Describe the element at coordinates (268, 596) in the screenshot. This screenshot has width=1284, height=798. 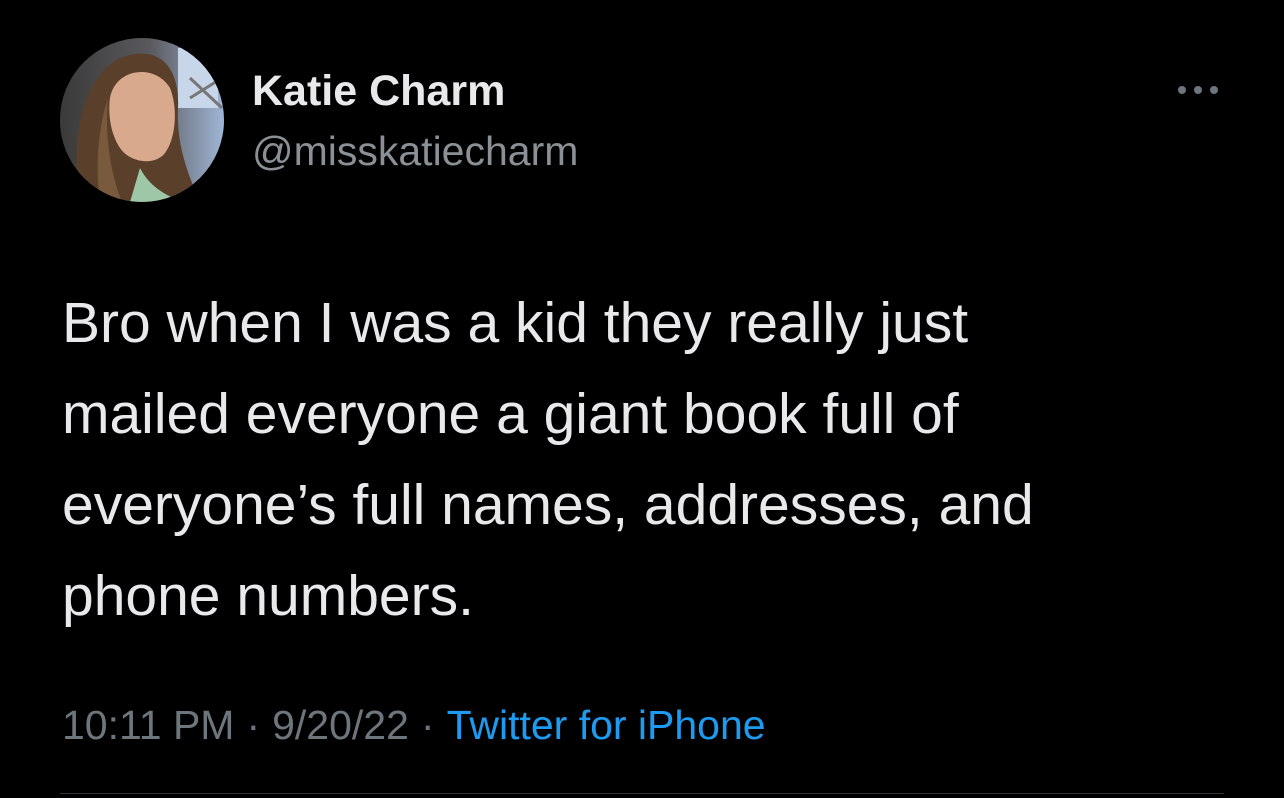
I see `tweet-text-line: phone numbers.` at that location.